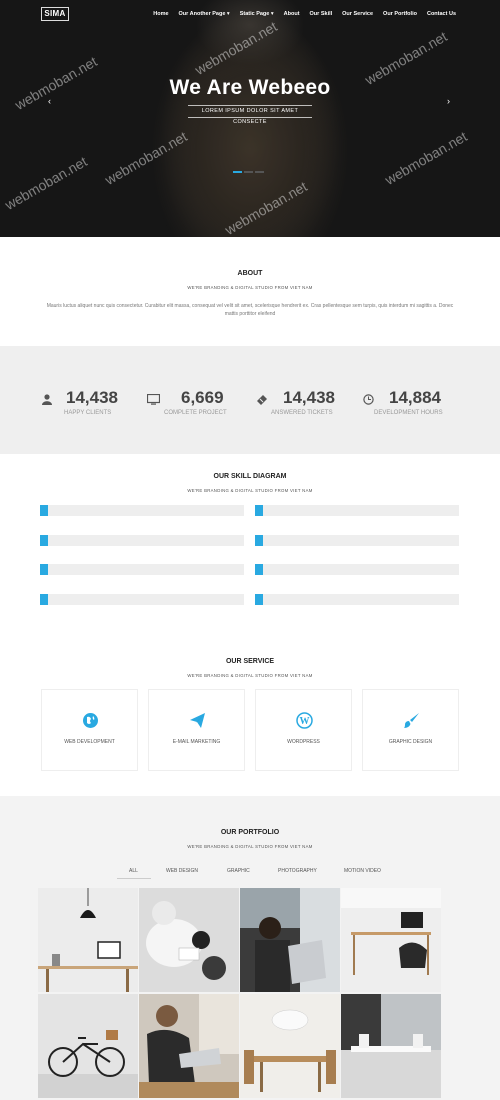 The width and height of the screenshot is (500, 1100). What do you see at coordinates (303, 730) in the screenshot?
I see `service-card-wordpress: W WORDPRESS` at bounding box center [303, 730].